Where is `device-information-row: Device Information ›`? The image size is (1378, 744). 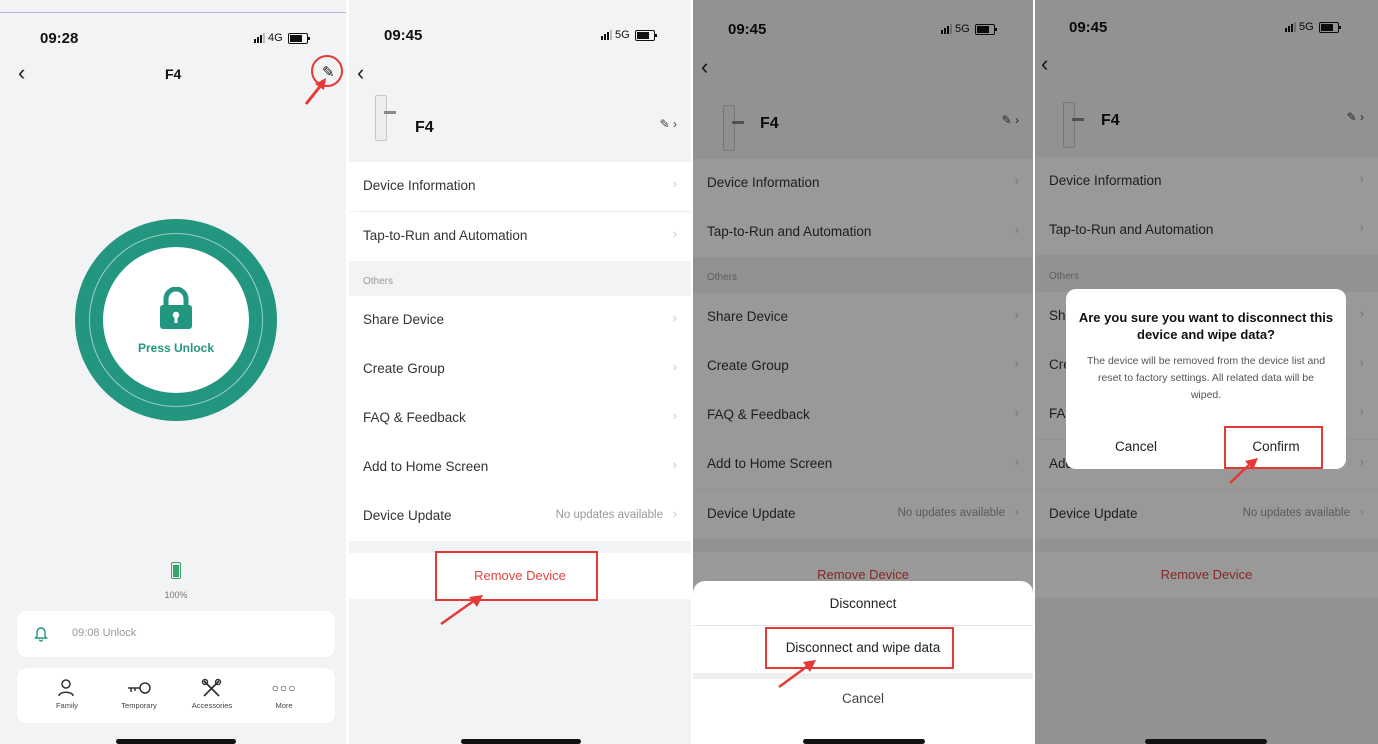
device-information-row: Device Information › is located at coordinates (520, 186).